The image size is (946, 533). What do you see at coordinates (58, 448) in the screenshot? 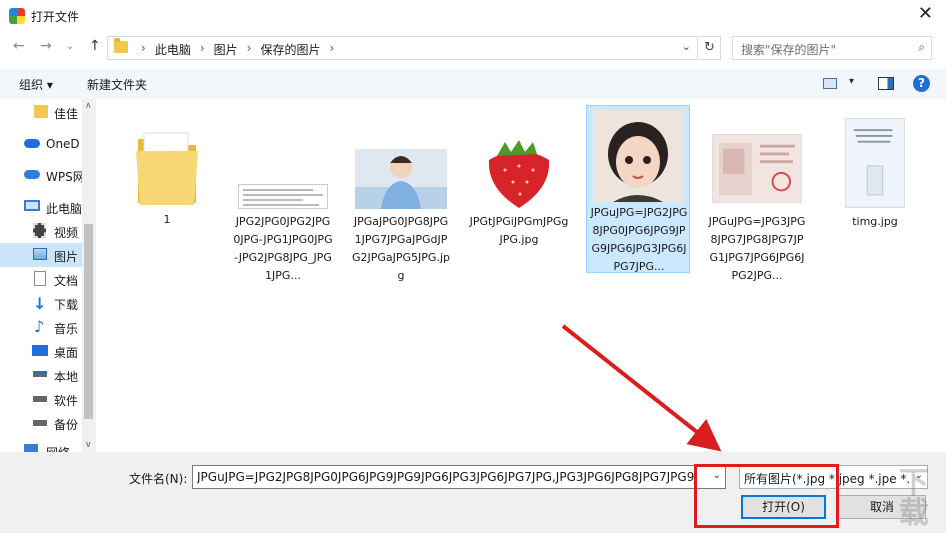
I see `sidebar-item-label: 网络` at bounding box center [58, 448].